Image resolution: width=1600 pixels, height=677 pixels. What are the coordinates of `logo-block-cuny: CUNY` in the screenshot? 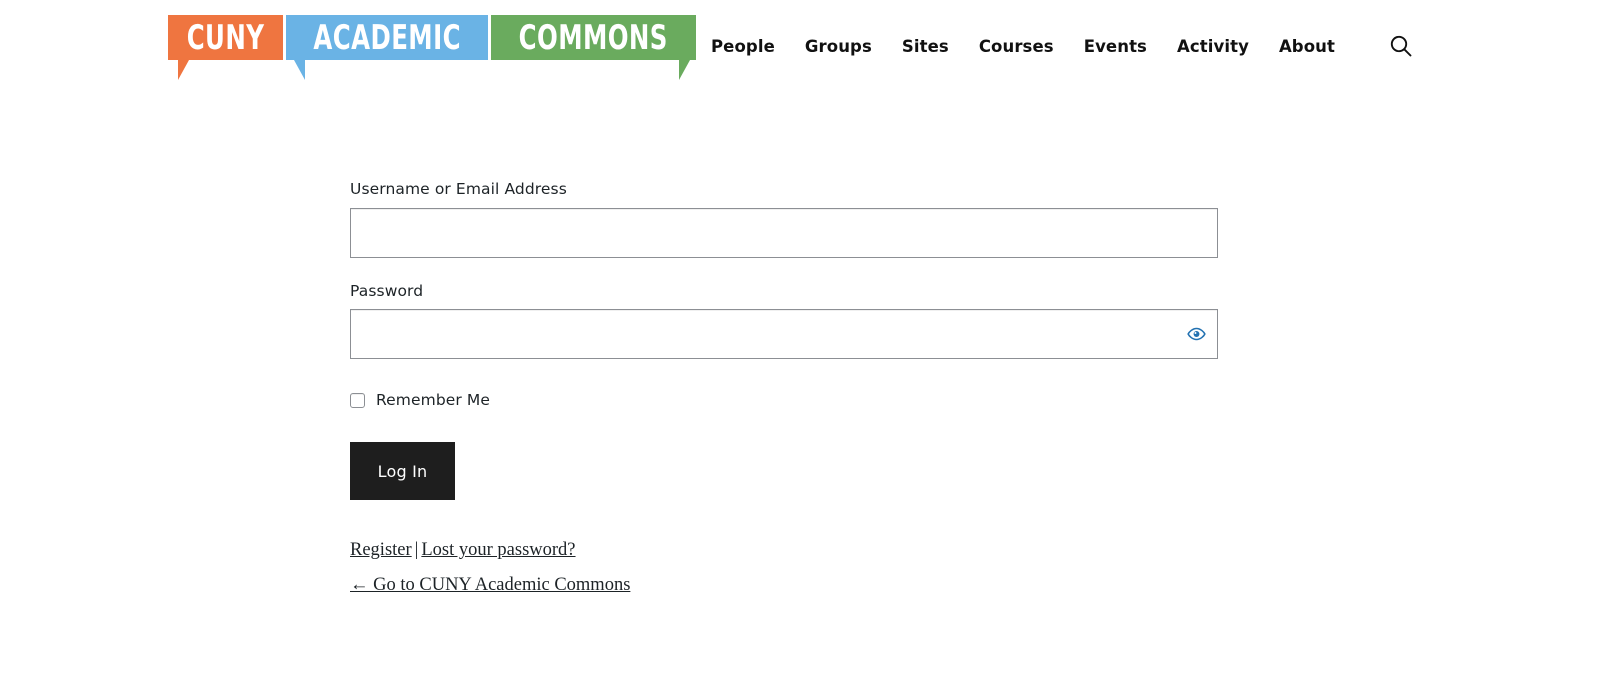 It's located at (226, 47).